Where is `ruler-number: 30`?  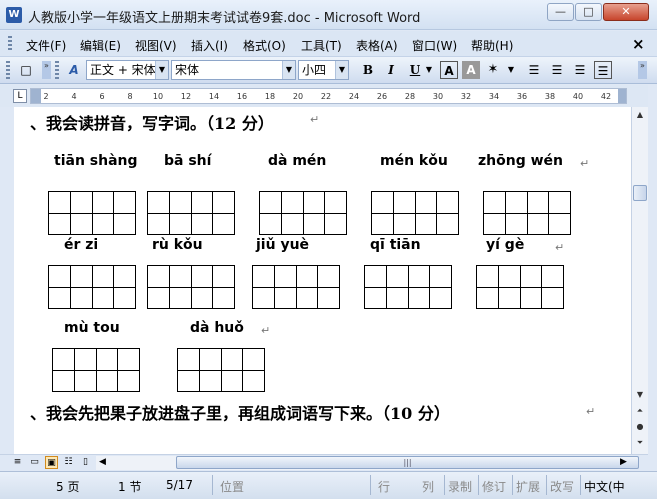
ruler-number: 30 is located at coordinates (438, 96).